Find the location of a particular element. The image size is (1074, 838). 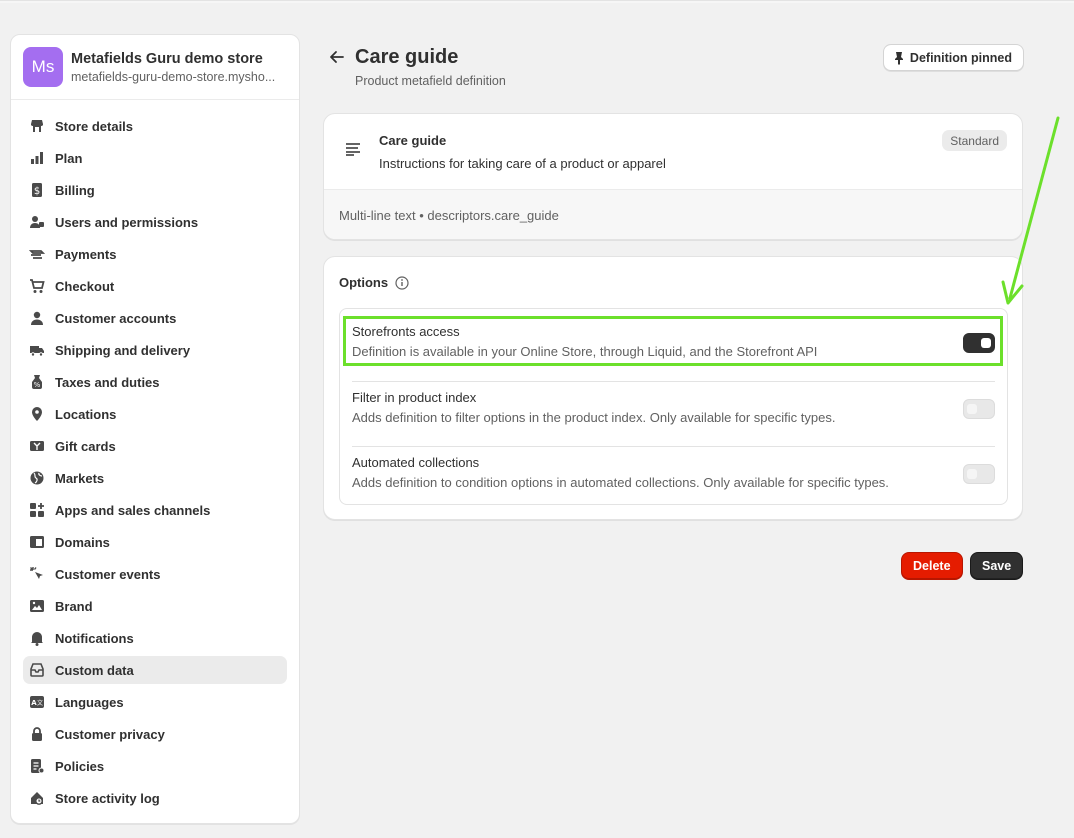

sidebar-item-notifications: Notifications is located at coordinates (155, 638).